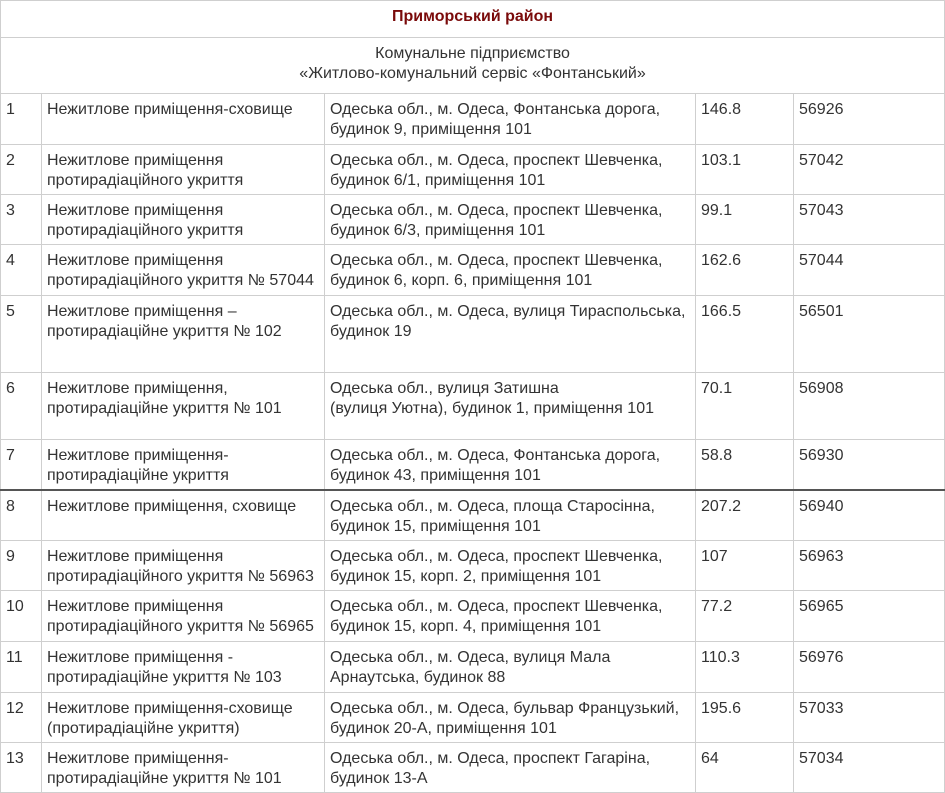  What do you see at coordinates (21, 616) in the screenshot?
I see `row-number: 10` at bounding box center [21, 616].